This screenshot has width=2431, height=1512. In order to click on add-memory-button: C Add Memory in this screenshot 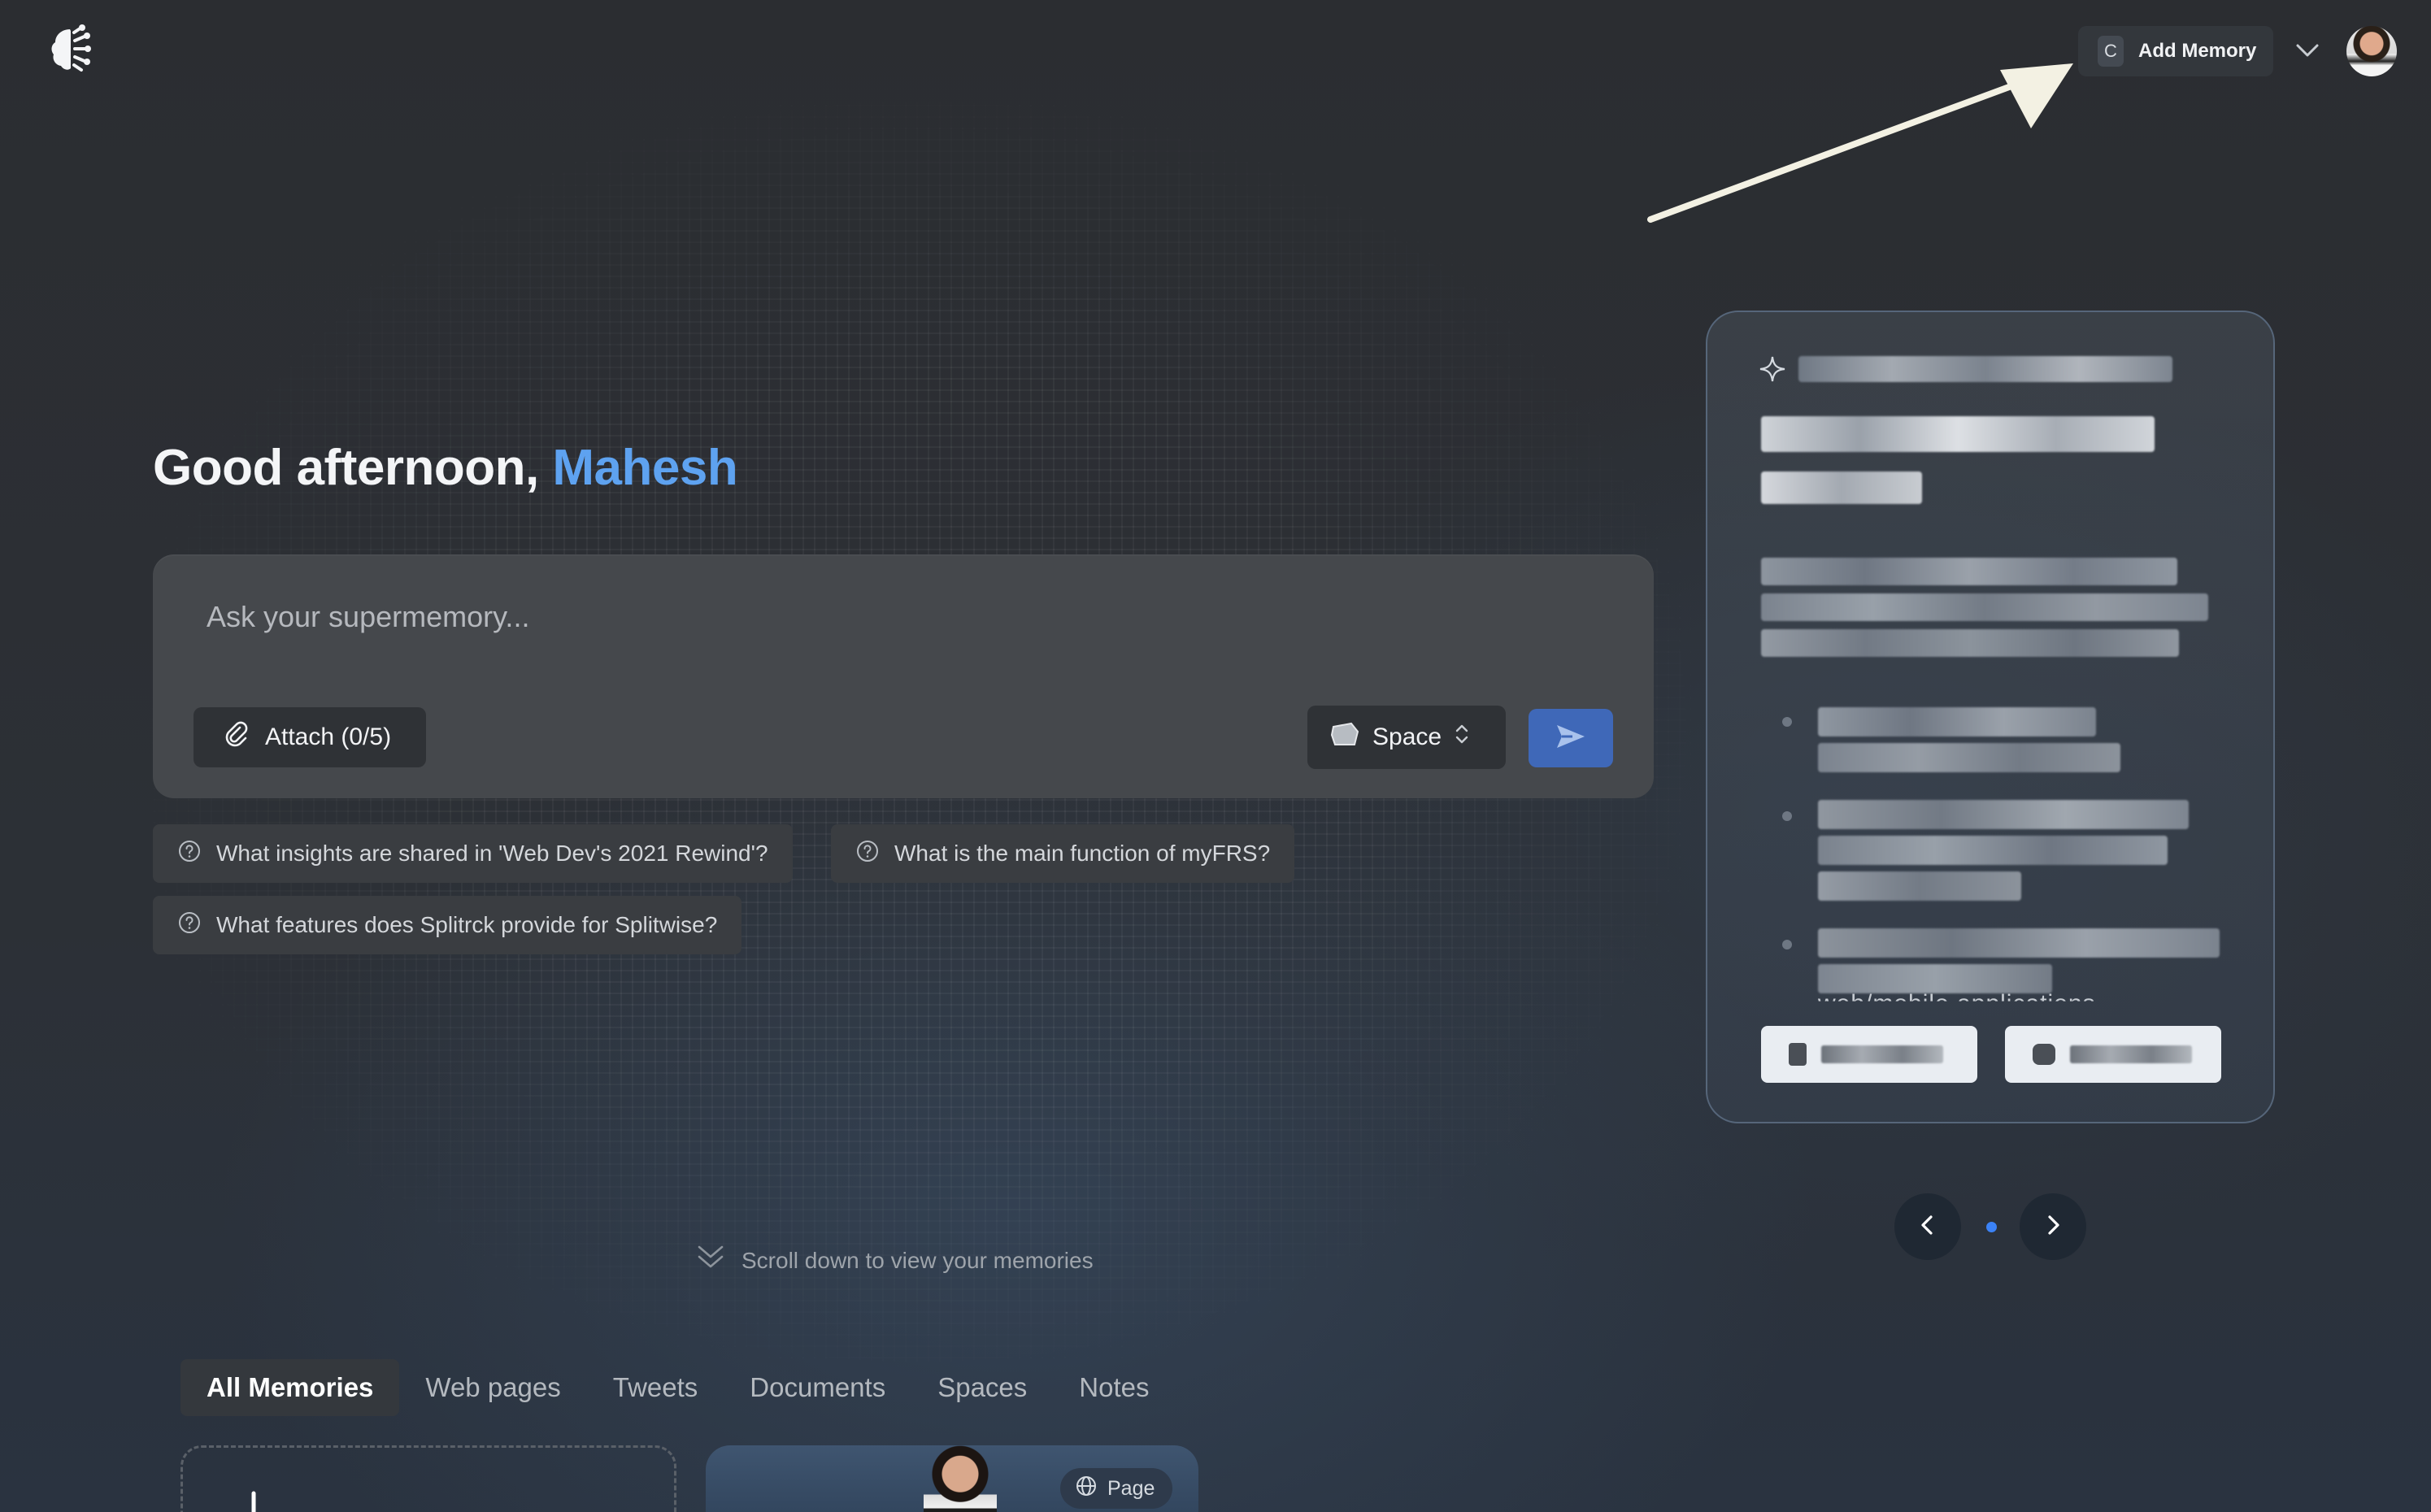, I will do `click(2175, 51)`.